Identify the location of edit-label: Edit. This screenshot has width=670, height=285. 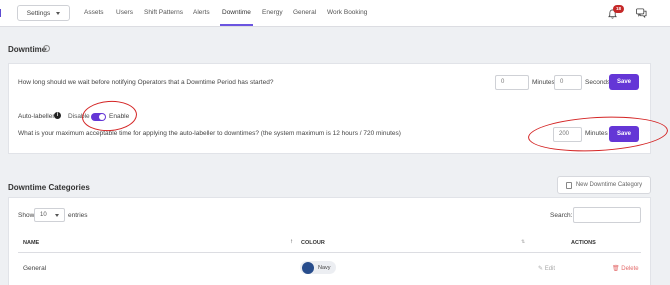
(550, 269).